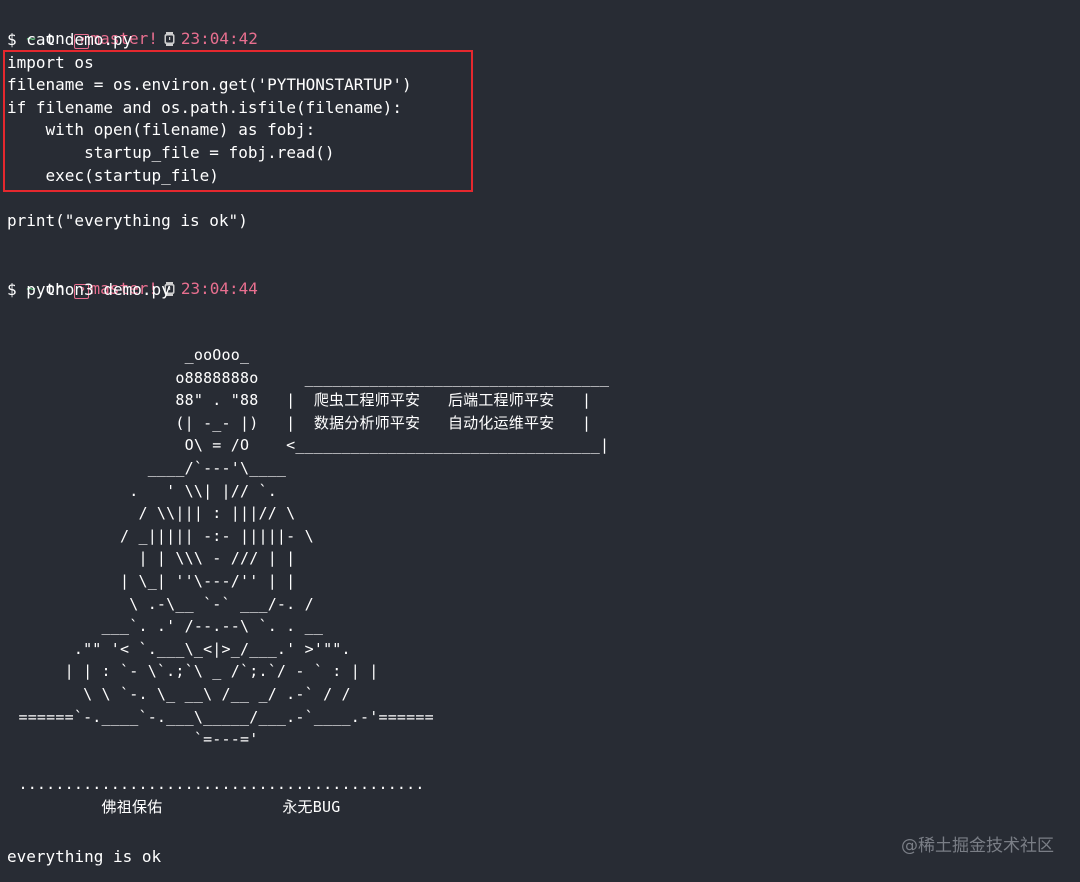 This screenshot has width=1080, height=882. What do you see at coordinates (977, 846) in the screenshot?
I see `watermark: @稀土掘金技术社区` at bounding box center [977, 846].